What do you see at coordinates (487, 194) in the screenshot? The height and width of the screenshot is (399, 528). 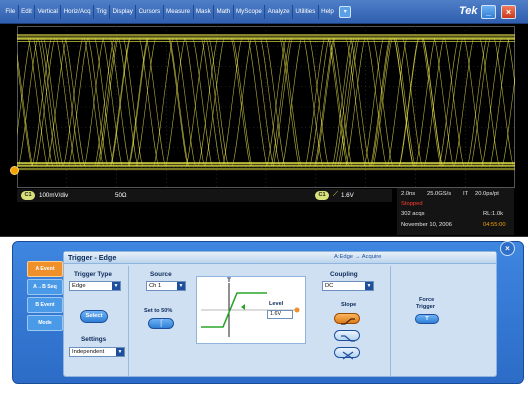 I see `point-rate: 20.0ps/pt` at bounding box center [487, 194].